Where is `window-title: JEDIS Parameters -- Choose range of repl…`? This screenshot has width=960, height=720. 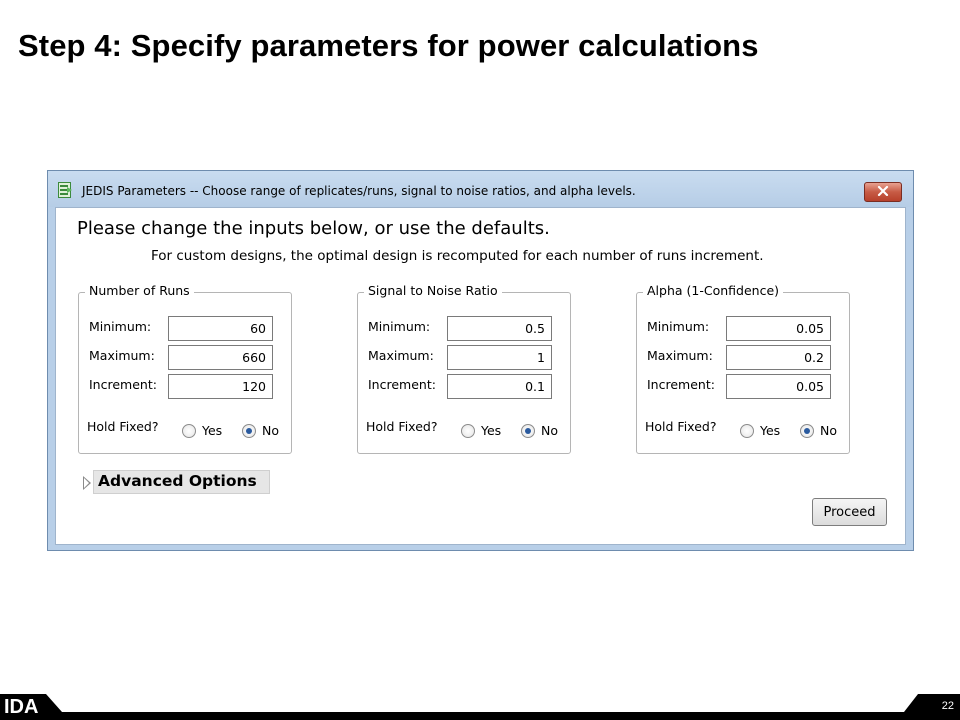 window-title: JEDIS Parameters -- Choose range of repl… is located at coordinates (359, 191).